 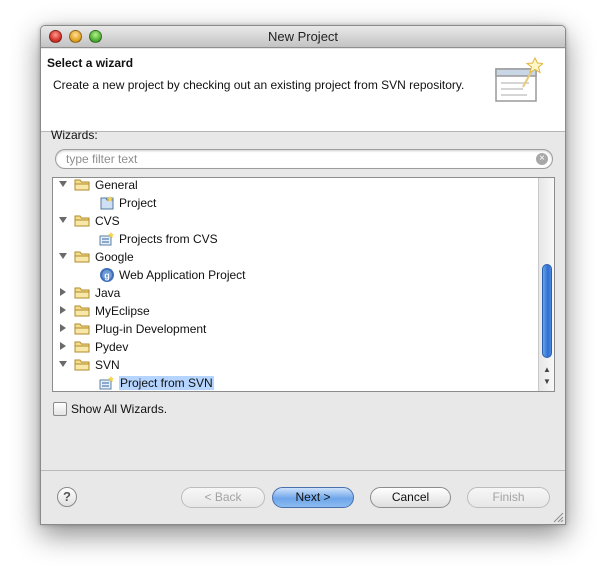 I want to click on tree-label: MyEclipse, so click(x=122, y=311).